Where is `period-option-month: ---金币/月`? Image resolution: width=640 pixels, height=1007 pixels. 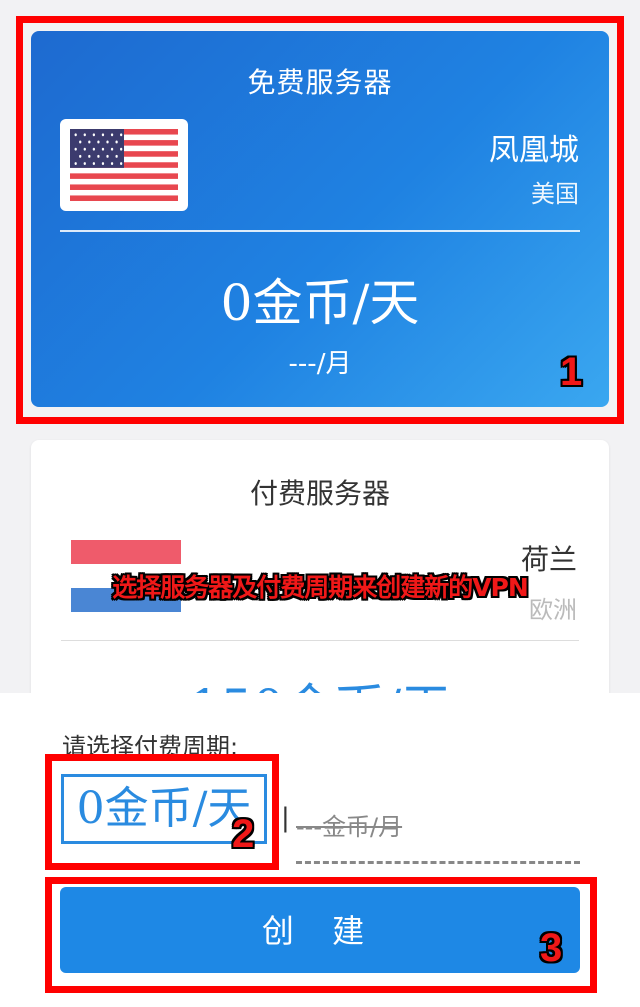 period-option-month: ---金币/月 is located at coordinates (349, 824).